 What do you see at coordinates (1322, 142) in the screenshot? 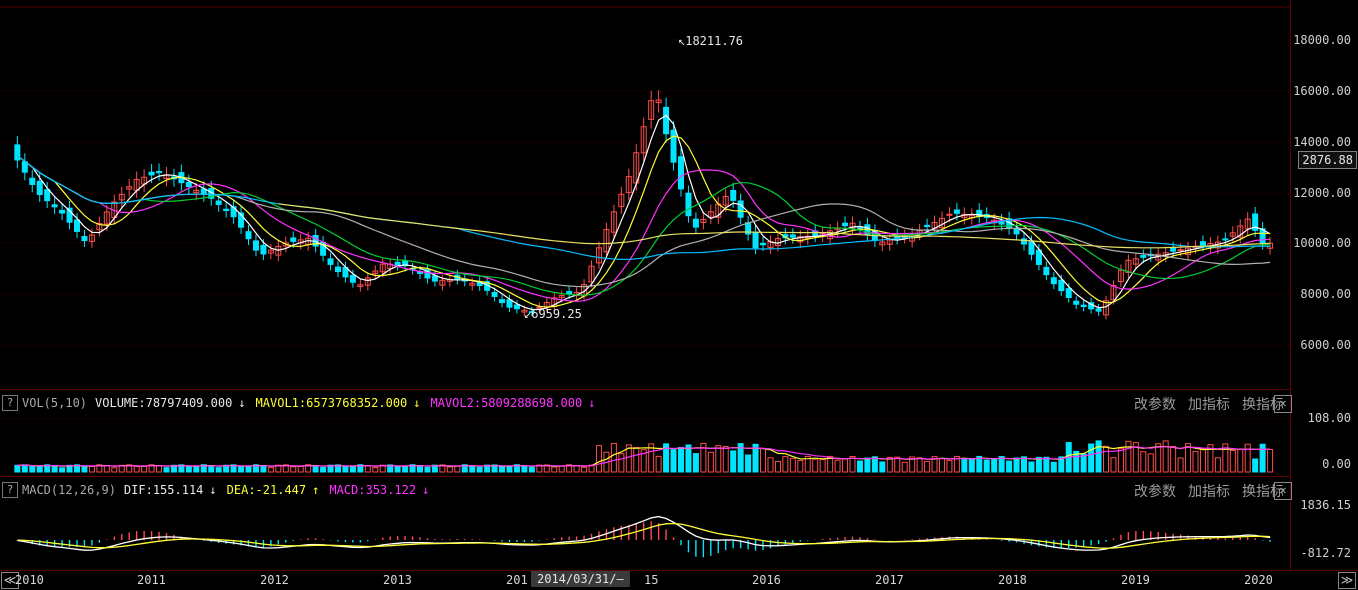
I see `price-tick: 14000.00` at bounding box center [1322, 142].